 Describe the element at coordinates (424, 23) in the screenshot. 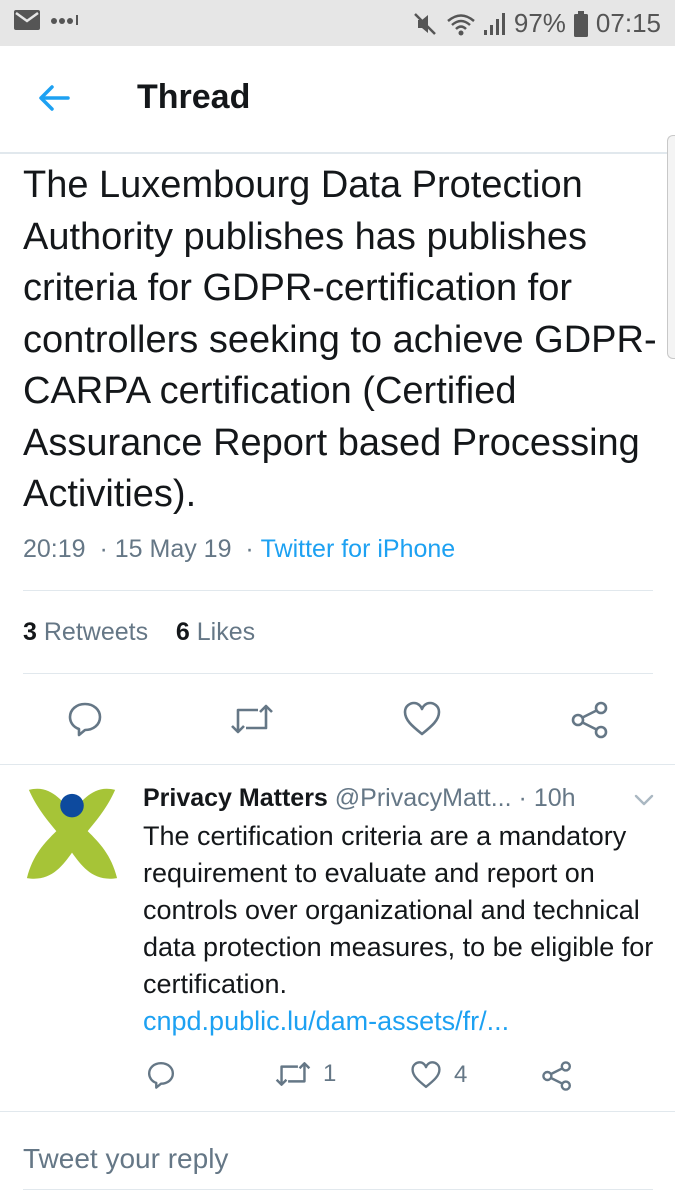

I see `mute-icon` at that location.